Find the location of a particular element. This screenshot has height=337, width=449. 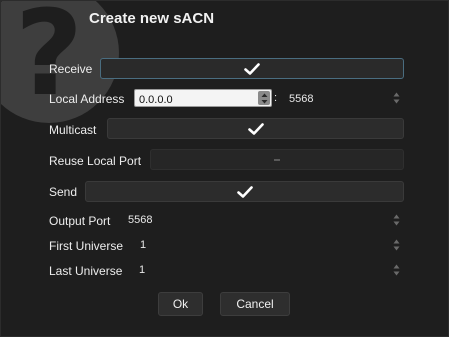

last-universe-label: Last Universe is located at coordinates (86, 271).